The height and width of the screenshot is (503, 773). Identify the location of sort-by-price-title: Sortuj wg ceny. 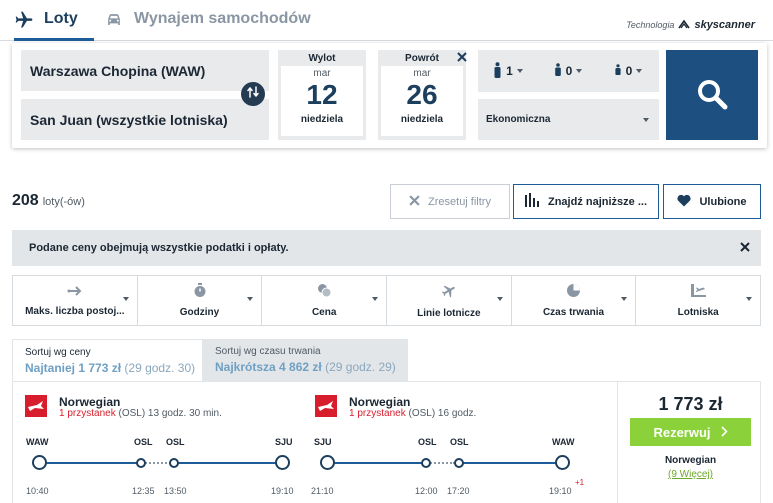
(58, 352).